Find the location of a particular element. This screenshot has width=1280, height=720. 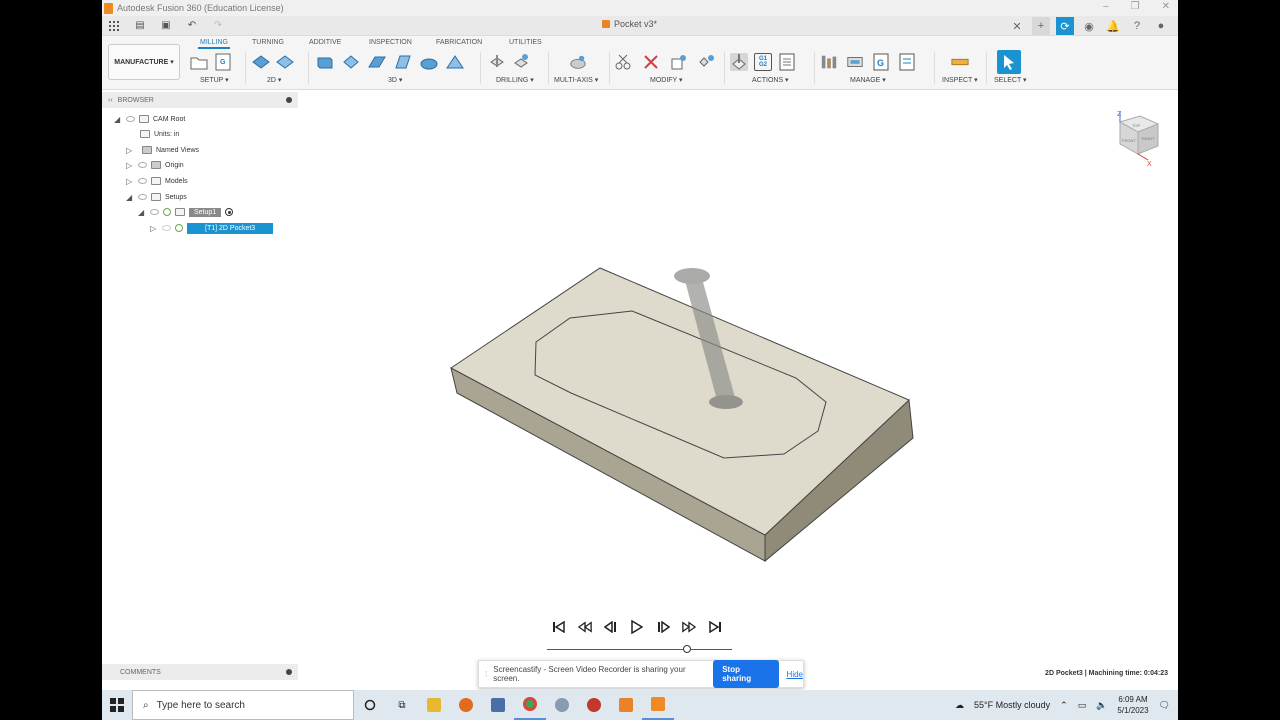

2d-pocket-icon is located at coordinates (285, 62).